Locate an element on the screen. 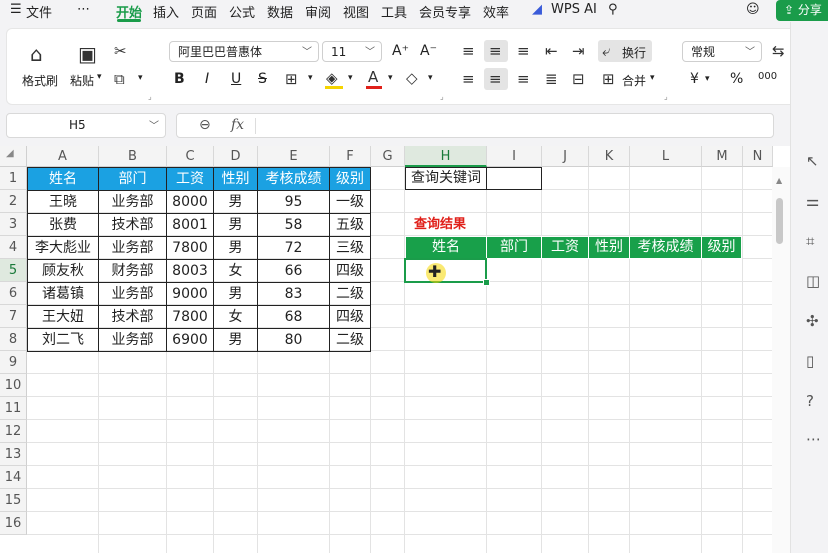  currency-dropdown-icon: ▾ is located at coordinates (707, 79).